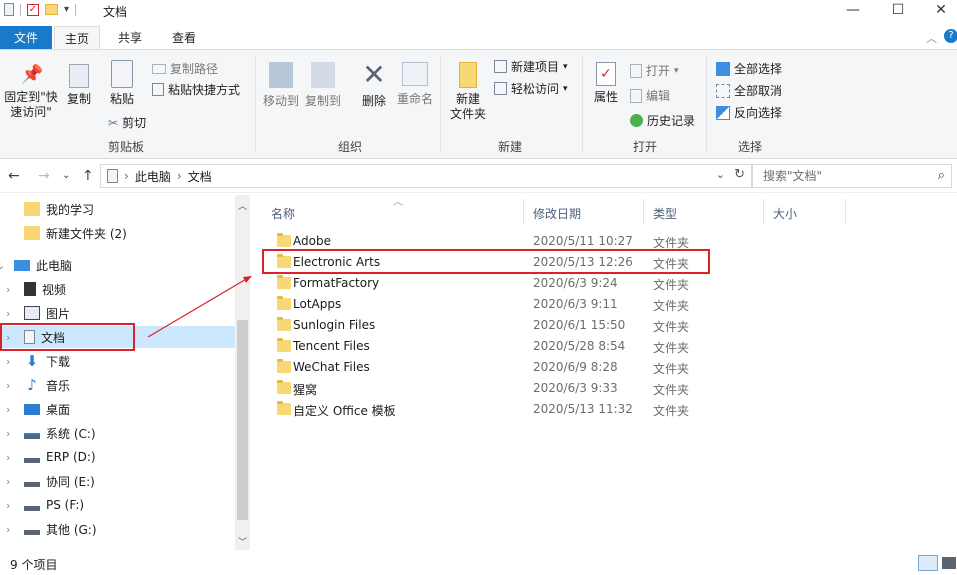 This screenshot has width=957, height=575. Describe the element at coordinates (949, 563) in the screenshot. I see `large-icons-view-icon` at that location.